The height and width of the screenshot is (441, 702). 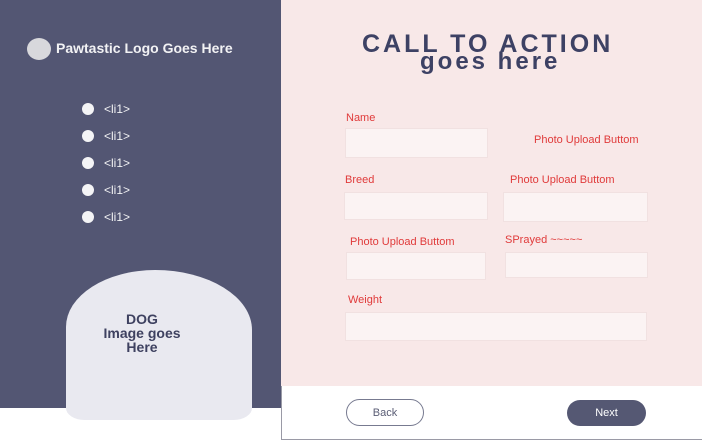 I want to click on weight-label: Weight, so click(x=365, y=300).